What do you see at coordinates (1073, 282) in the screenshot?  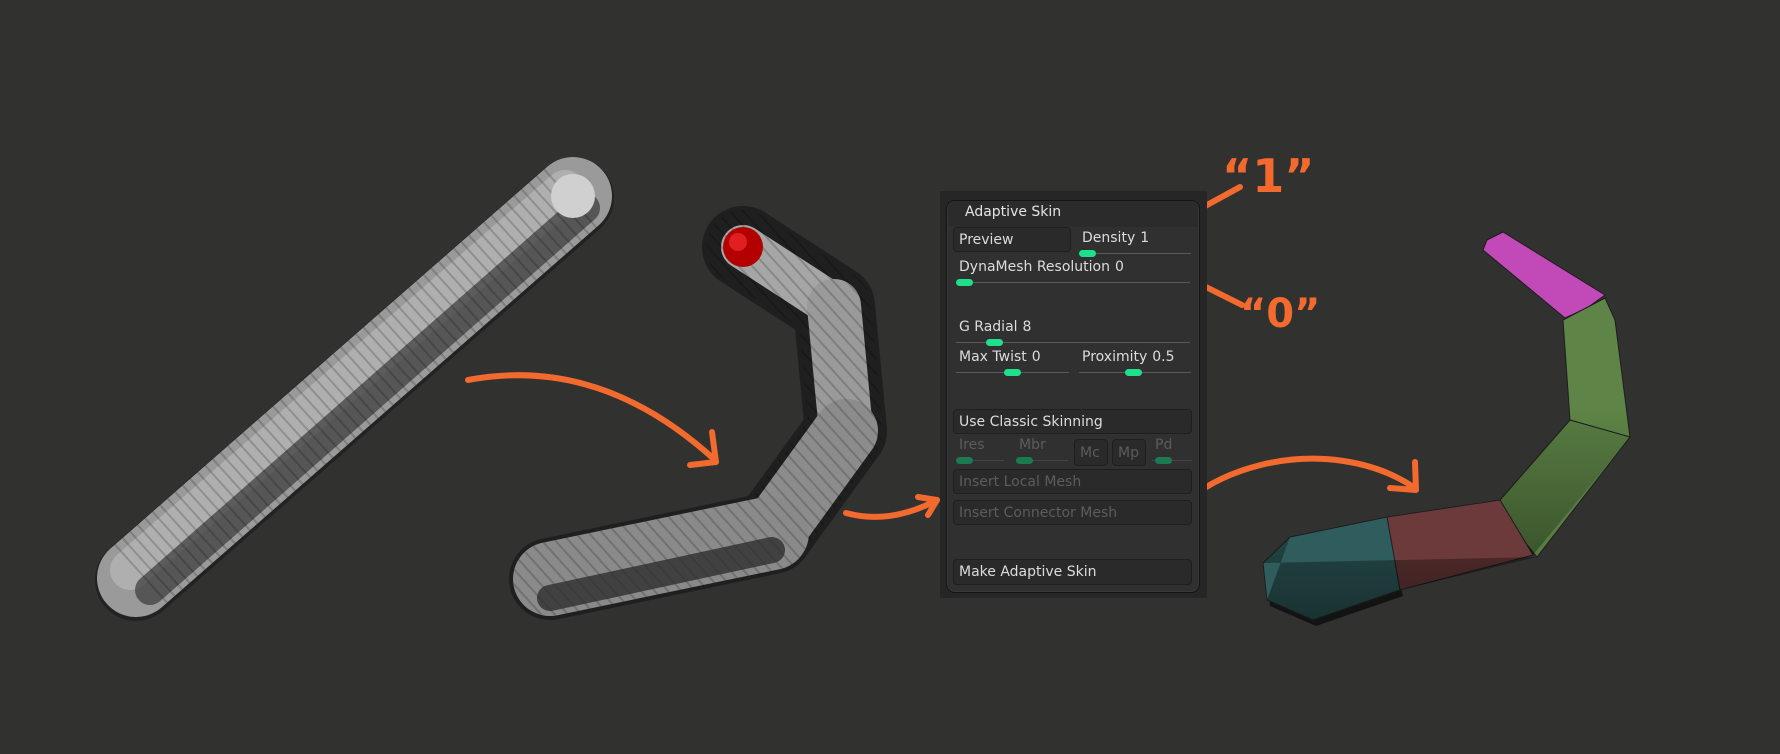 I see `slider-track` at bounding box center [1073, 282].